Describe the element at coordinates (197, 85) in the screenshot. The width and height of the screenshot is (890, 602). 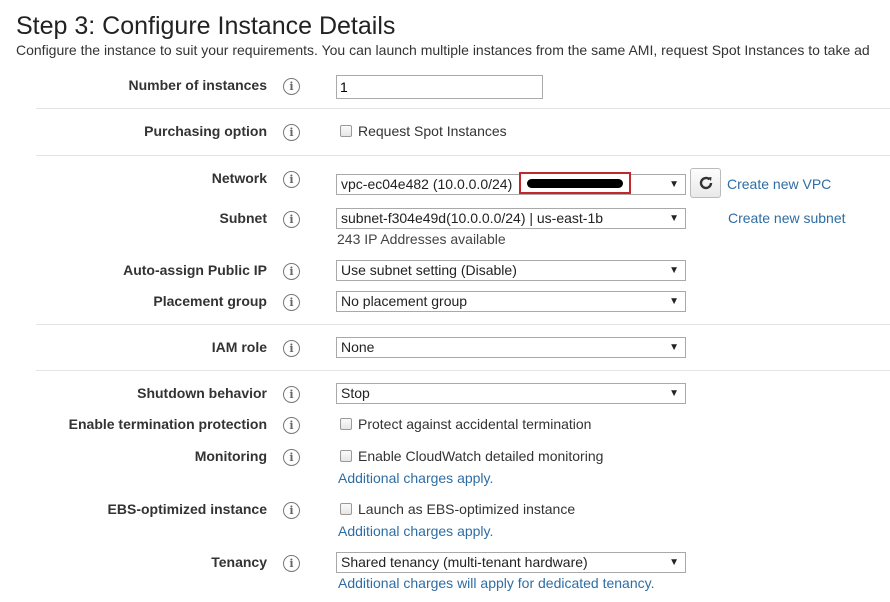
I see `instances-label: Number of instances` at that location.